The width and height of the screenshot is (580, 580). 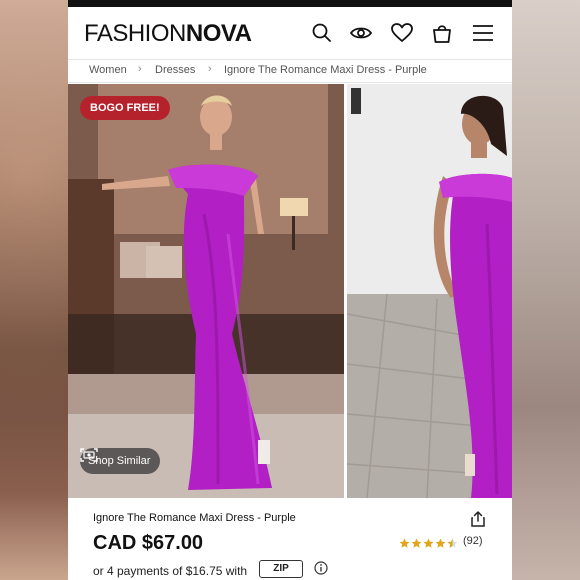 What do you see at coordinates (218, 33) in the screenshot?
I see `logo-bold-text: NOVA` at bounding box center [218, 33].